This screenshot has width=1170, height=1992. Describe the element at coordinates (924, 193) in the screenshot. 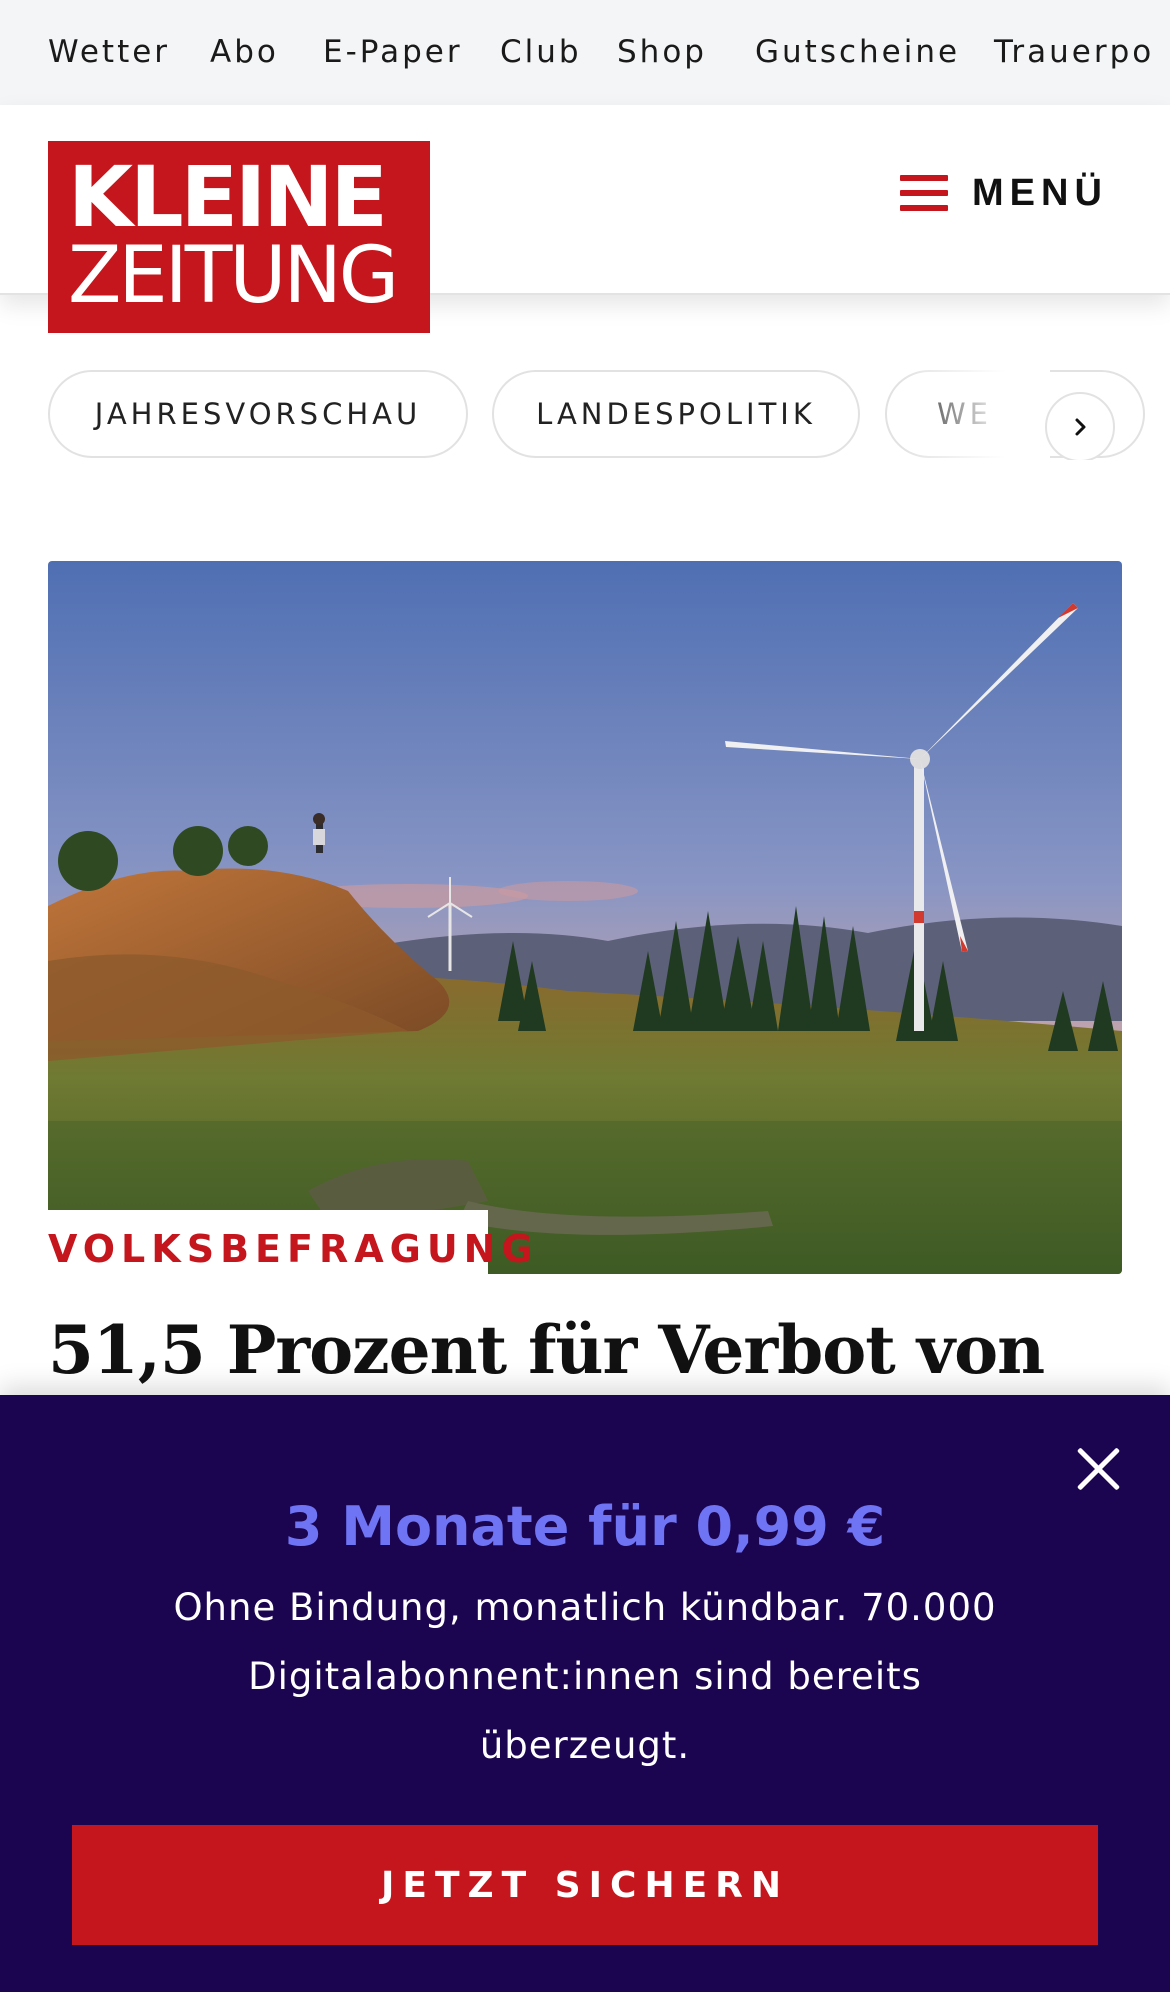

I see `hamburger-icon` at that location.